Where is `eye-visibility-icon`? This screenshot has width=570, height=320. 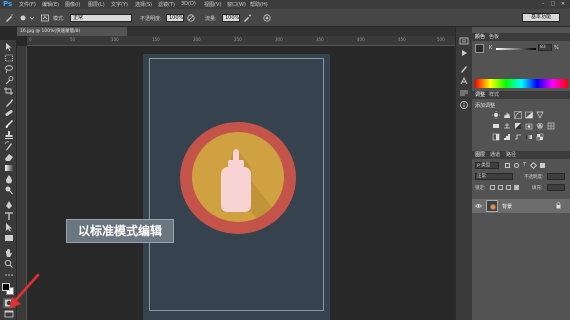 eye-visibility-icon is located at coordinates (478, 206).